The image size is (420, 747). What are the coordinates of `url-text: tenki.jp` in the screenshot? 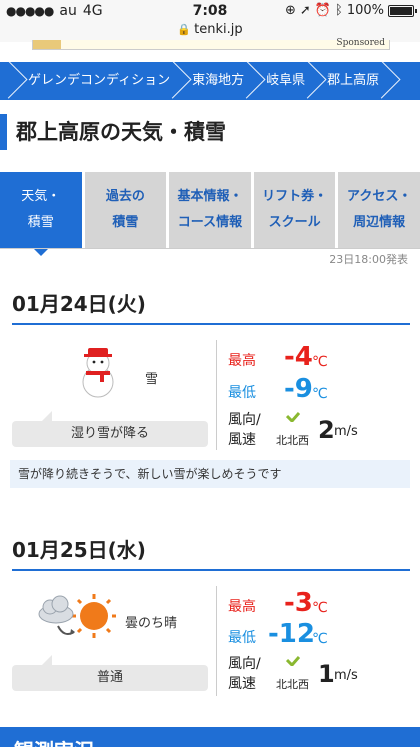 It's located at (218, 29).